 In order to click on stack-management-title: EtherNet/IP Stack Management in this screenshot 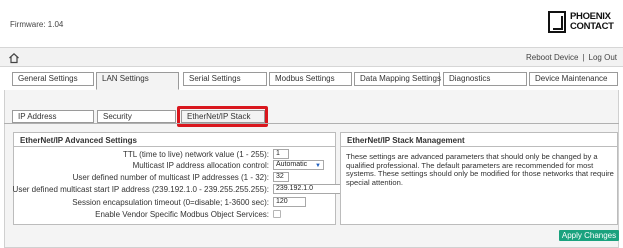, I will do `click(406, 140)`.